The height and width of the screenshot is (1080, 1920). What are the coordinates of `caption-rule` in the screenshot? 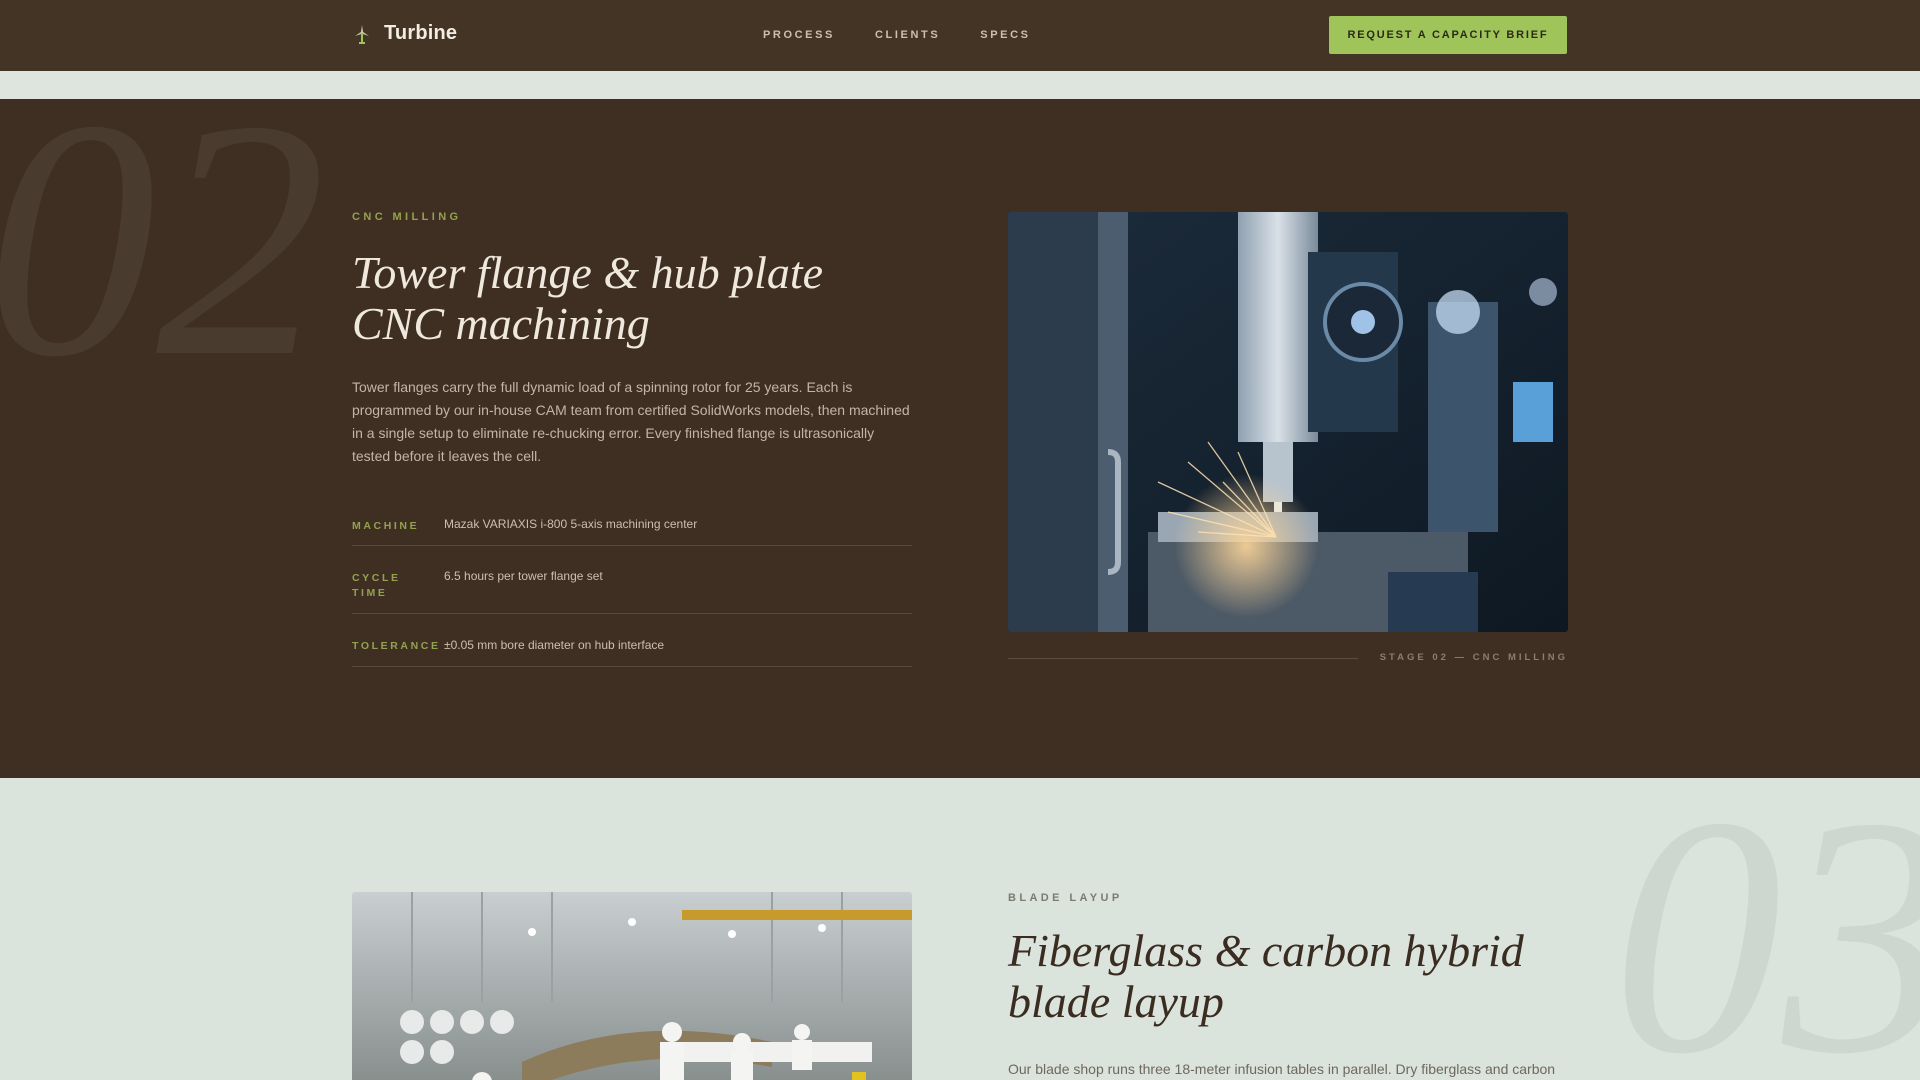 It's located at (1183, 658).